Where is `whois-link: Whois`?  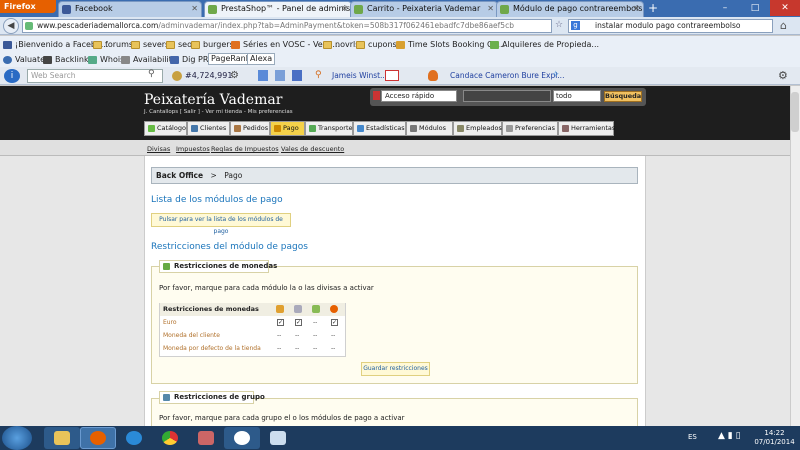
whois-link: Whois is located at coordinates (106, 60).